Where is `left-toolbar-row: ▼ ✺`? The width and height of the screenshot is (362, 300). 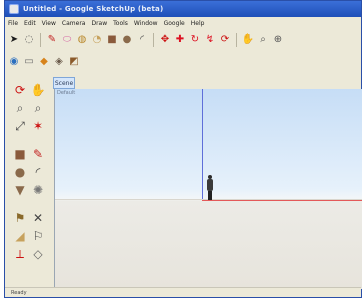 left-toolbar-row: ▼ ✺ is located at coordinates (33, 190).